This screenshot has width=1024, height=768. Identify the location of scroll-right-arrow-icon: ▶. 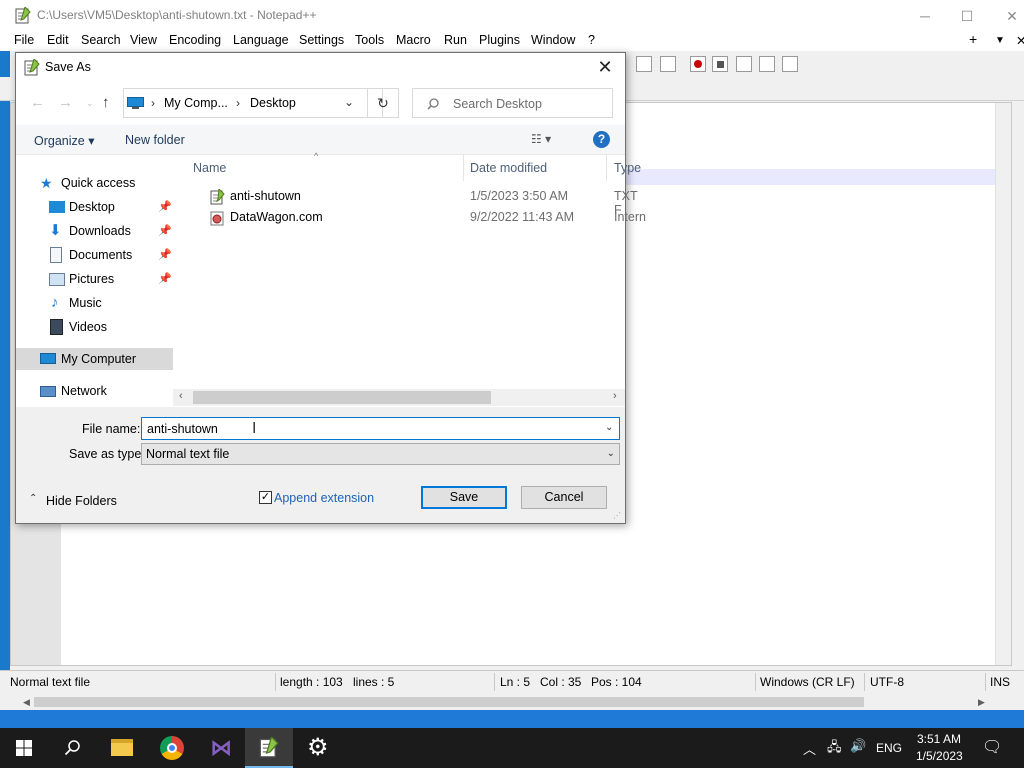
(981, 702).